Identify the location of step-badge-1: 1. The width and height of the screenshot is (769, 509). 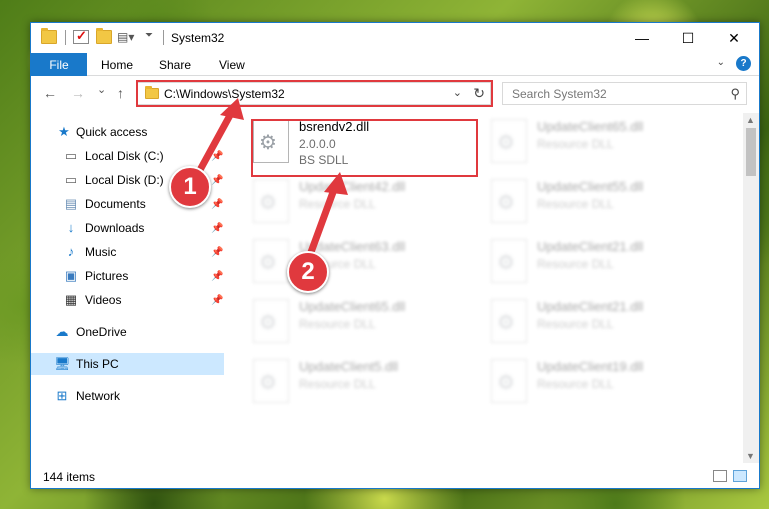
(190, 187).